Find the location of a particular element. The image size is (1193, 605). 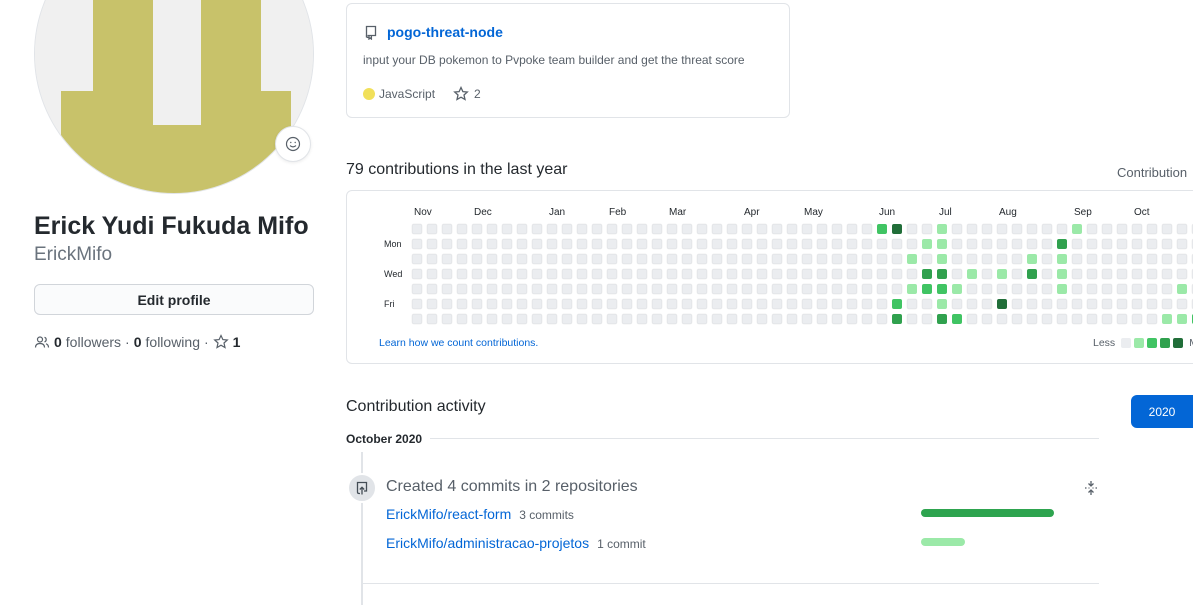

contribution-settings-dropdown: Contribution is located at coordinates (1152, 172).